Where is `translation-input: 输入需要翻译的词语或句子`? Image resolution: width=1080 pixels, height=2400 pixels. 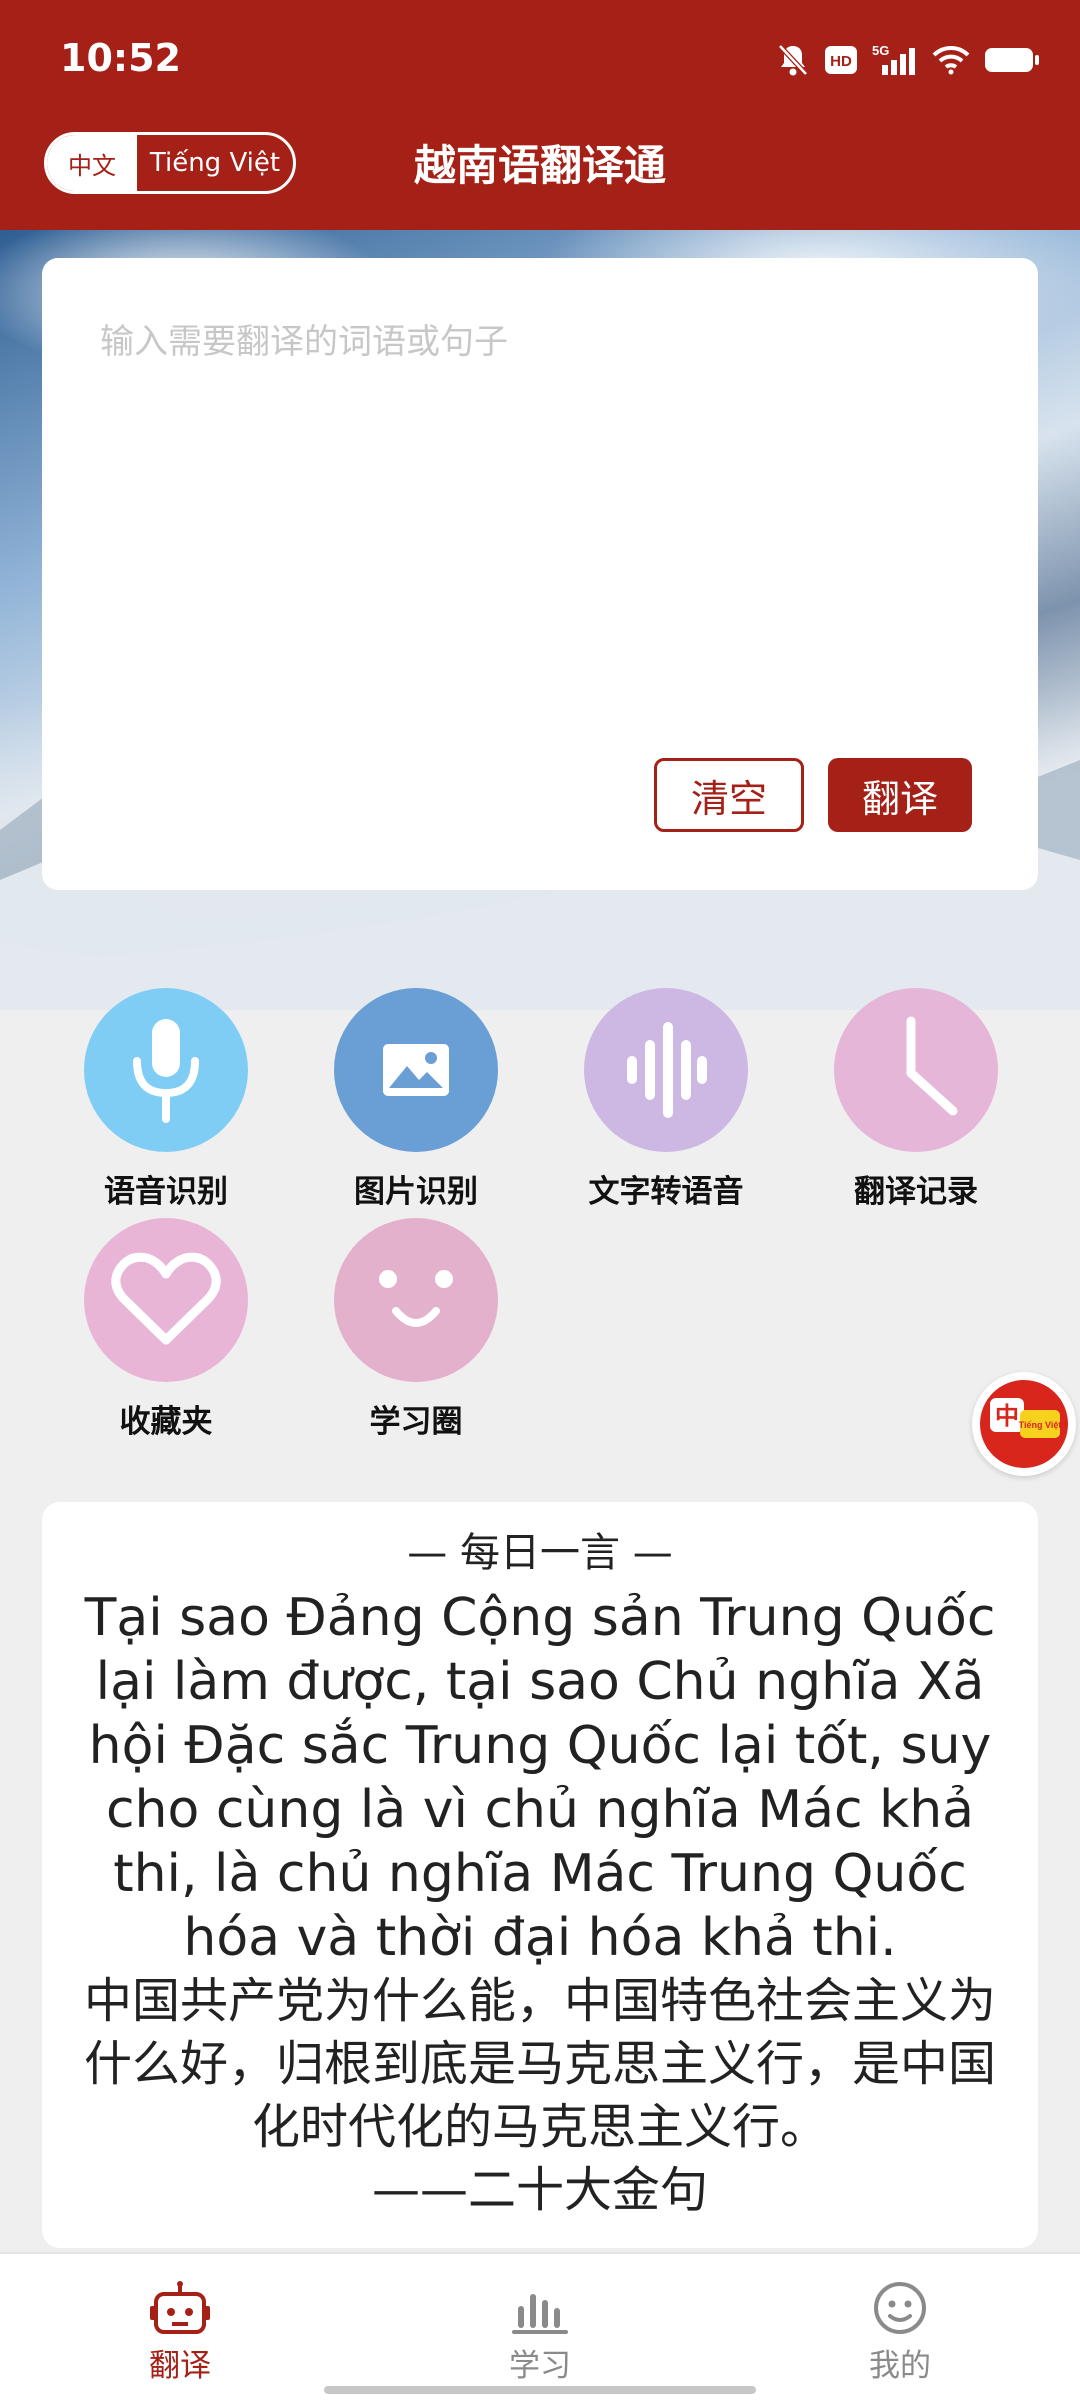 translation-input: 输入需要翻译的词语或句子 is located at coordinates (304, 338).